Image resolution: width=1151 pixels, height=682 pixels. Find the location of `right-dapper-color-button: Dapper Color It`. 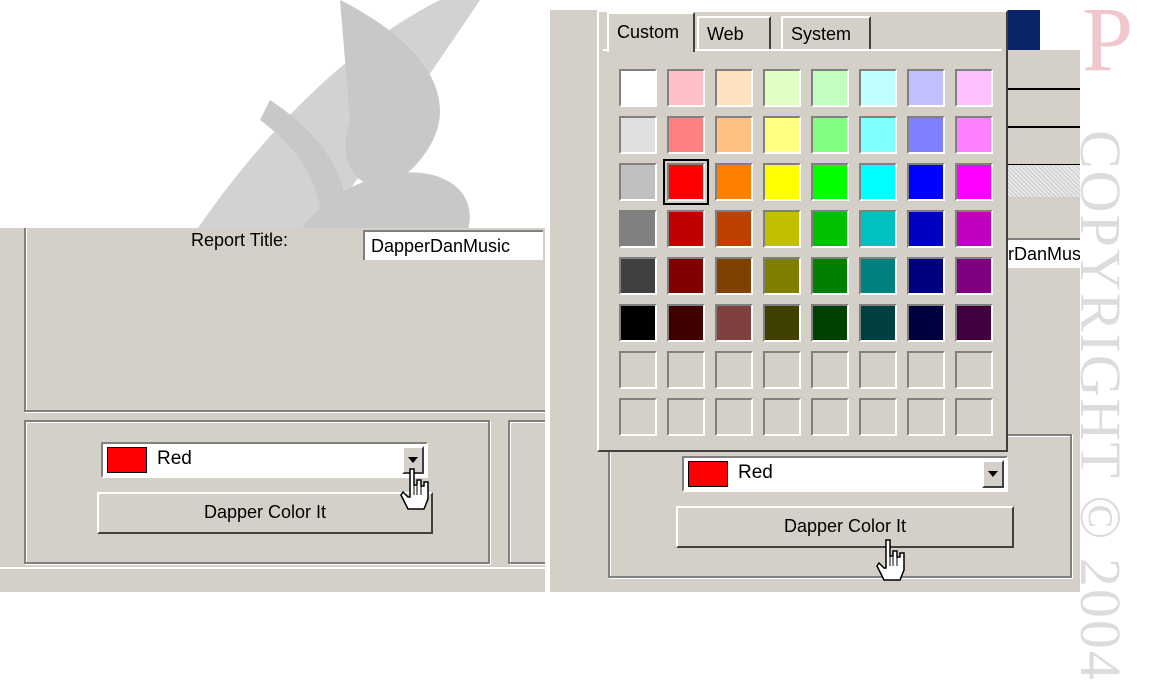

right-dapper-color-button: Dapper Color It is located at coordinates (845, 527).